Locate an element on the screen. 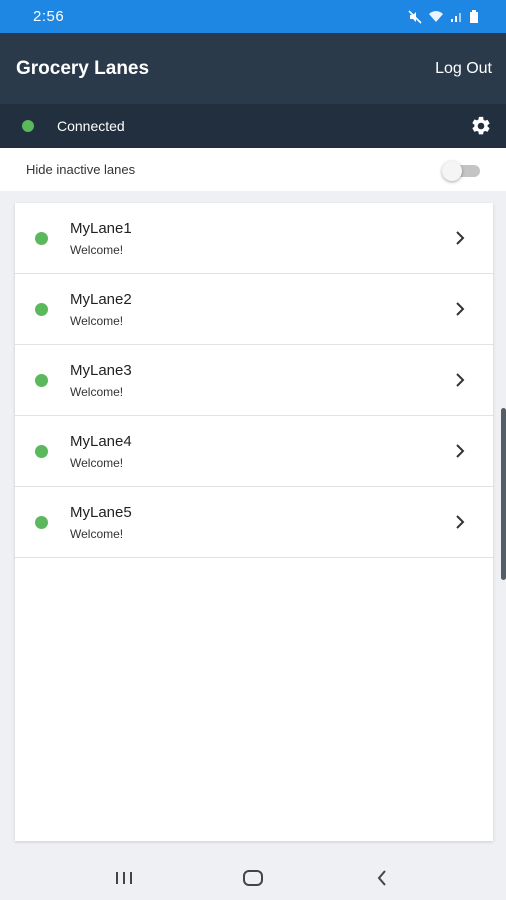 This screenshot has height=900, width=506. hide-inactive-toggle is located at coordinates (462, 170).